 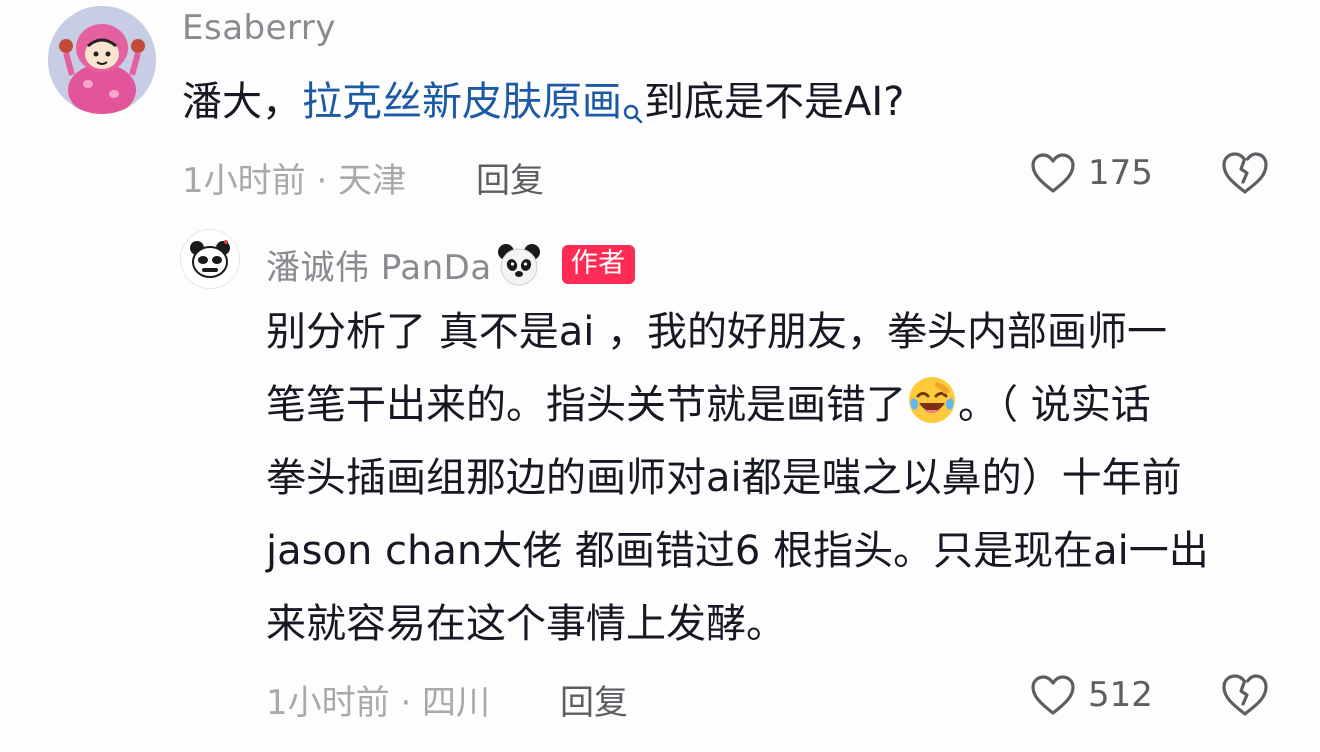 What do you see at coordinates (586, 405) in the screenshot?
I see `reply-text-segment: 笔笔干出来的。指头关节就是画错了` at bounding box center [586, 405].